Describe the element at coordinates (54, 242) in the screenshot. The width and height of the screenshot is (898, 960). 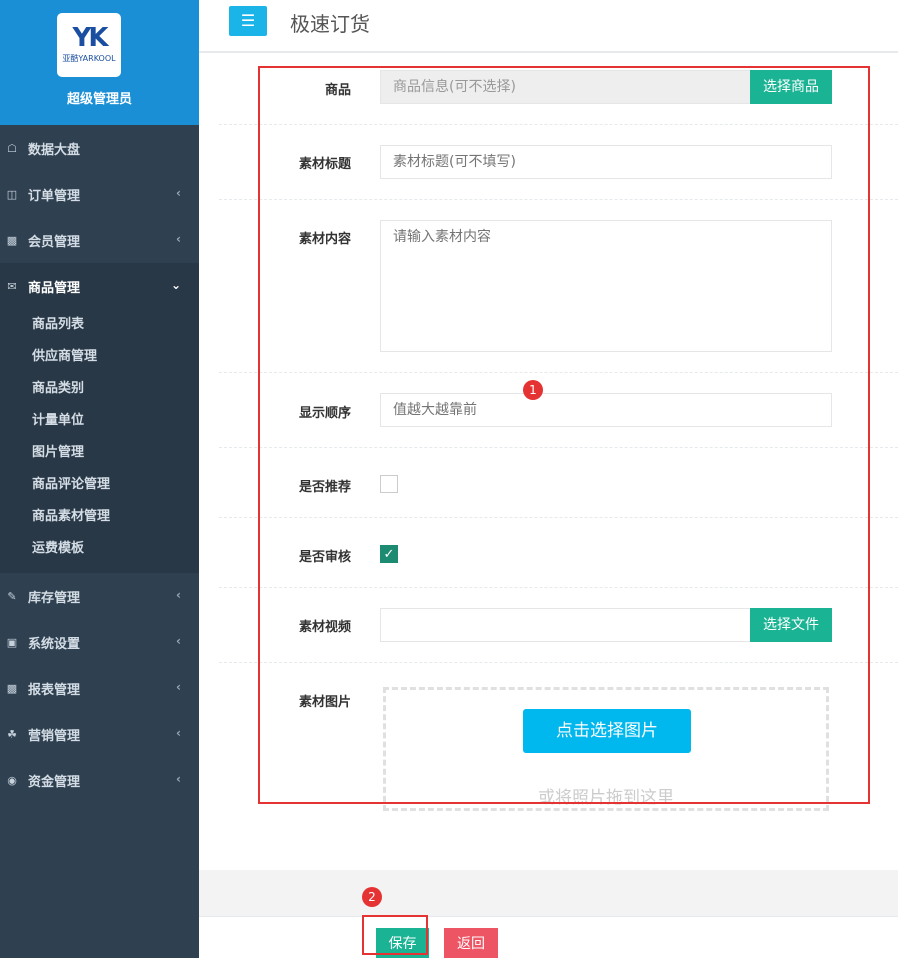
I see `sidebar-item-label: 会员管理` at that location.